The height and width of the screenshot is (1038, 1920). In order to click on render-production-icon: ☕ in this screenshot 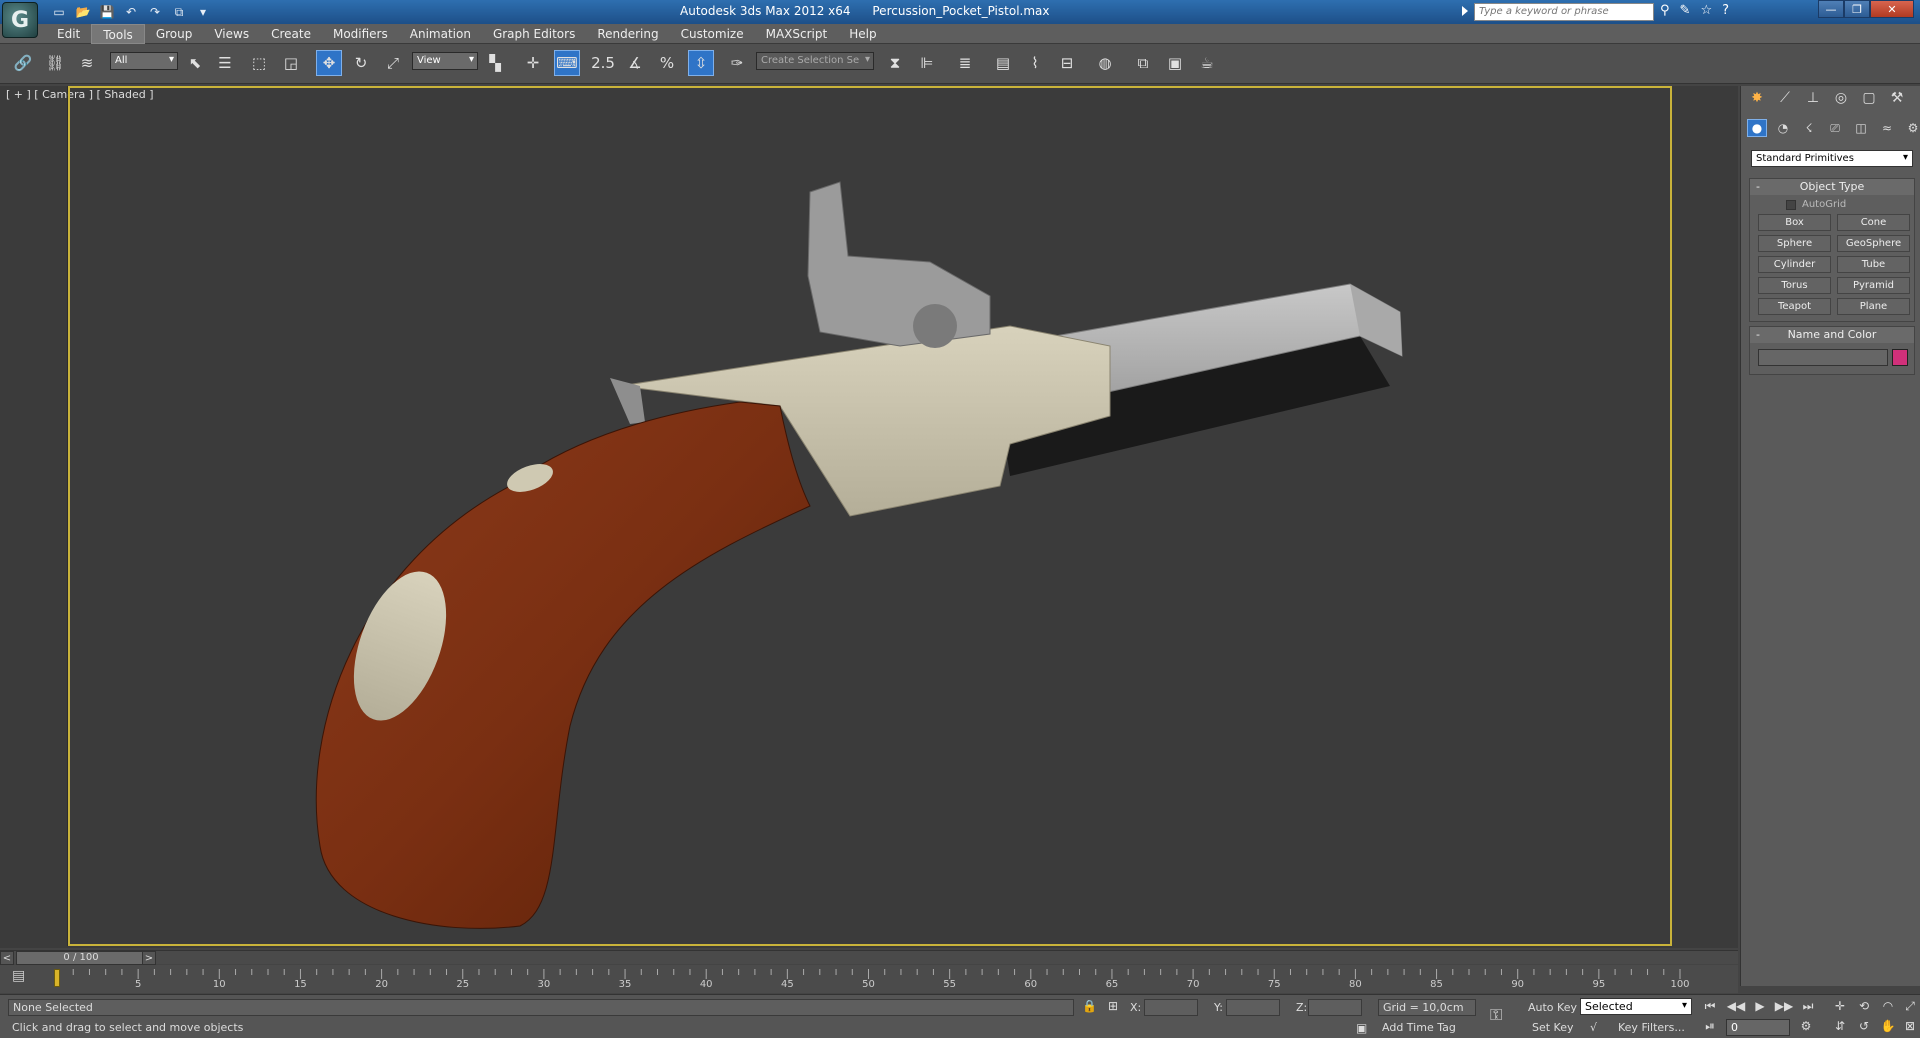, I will do `click(1207, 63)`.